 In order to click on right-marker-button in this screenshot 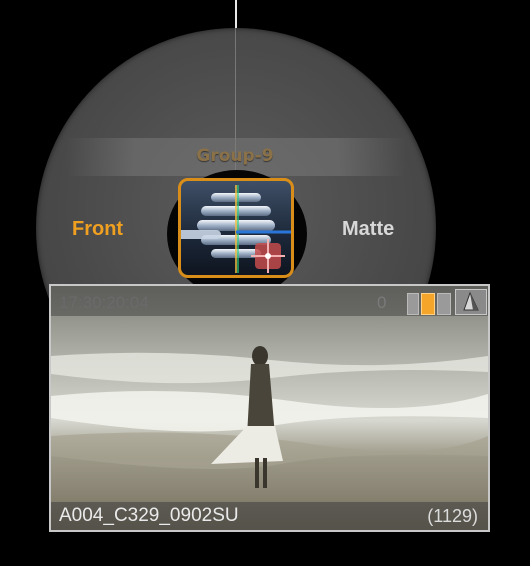, I will do `click(444, 304)`.